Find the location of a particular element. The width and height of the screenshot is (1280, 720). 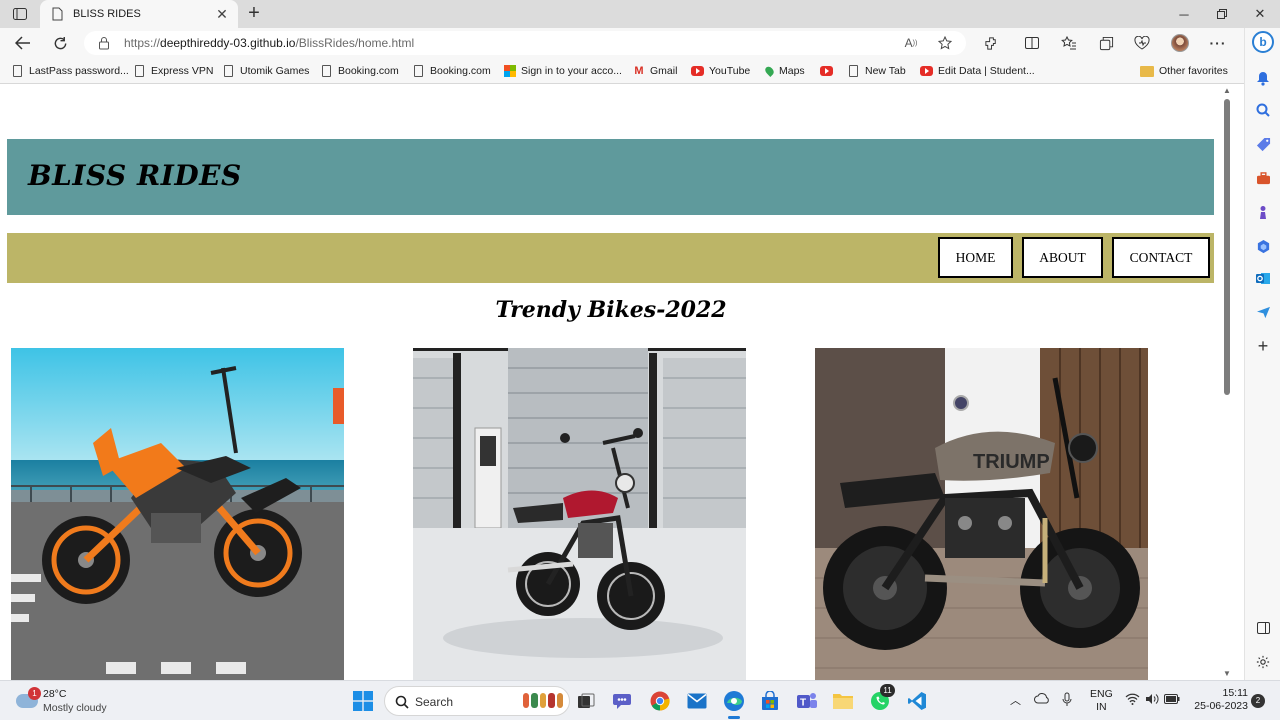

close-tab-icon: ✕ is located at coordinates (222, 14).